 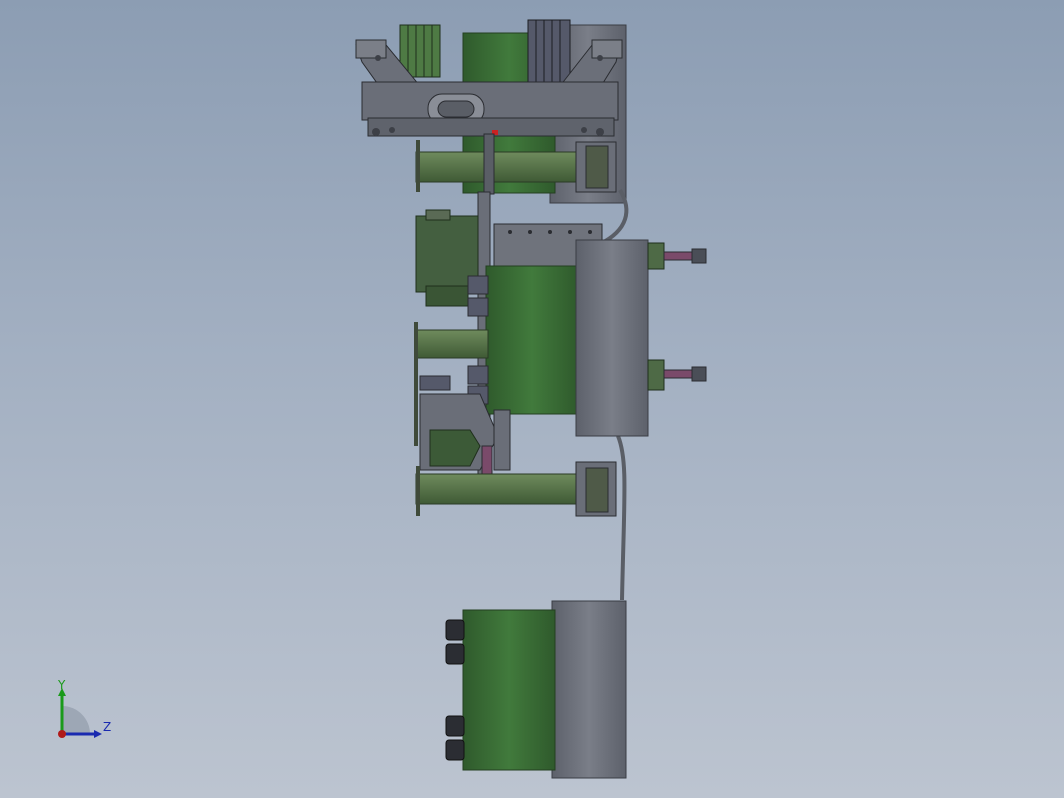 I want to click on view-orientation-triad: Y Z, so click(x=88, y=711).